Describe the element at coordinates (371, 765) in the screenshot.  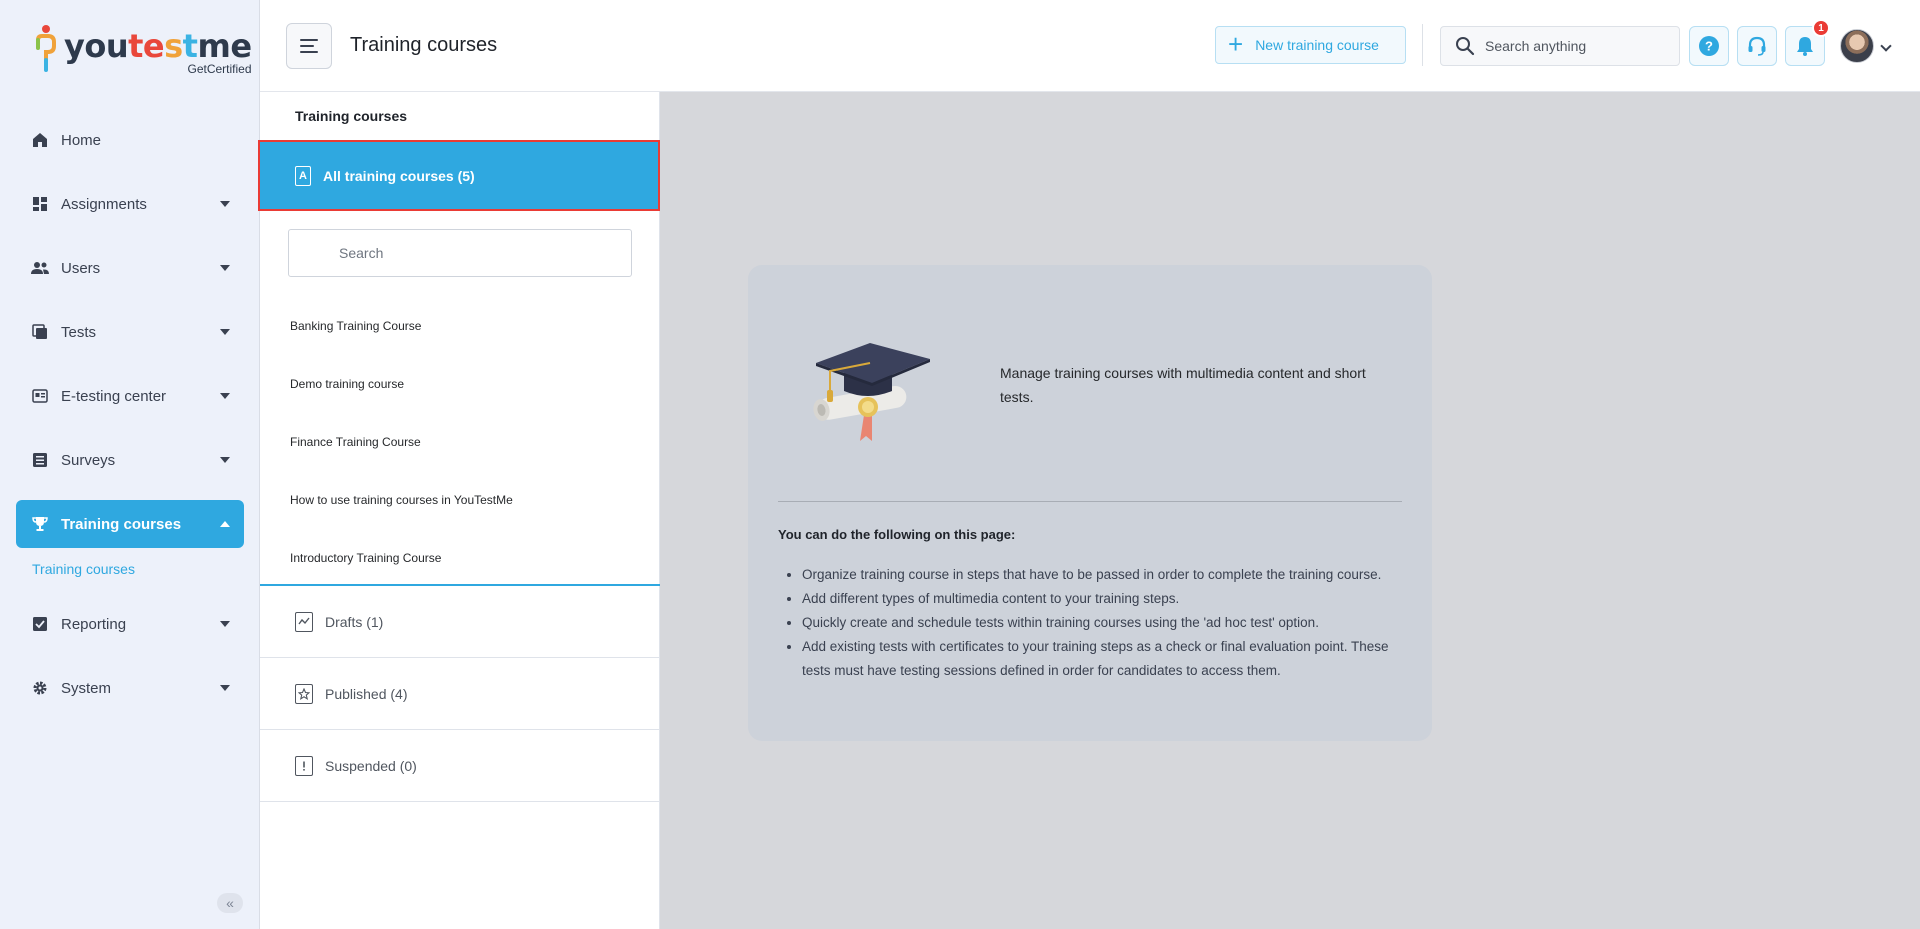
I see `status-label: Suspended (0)` at that location.